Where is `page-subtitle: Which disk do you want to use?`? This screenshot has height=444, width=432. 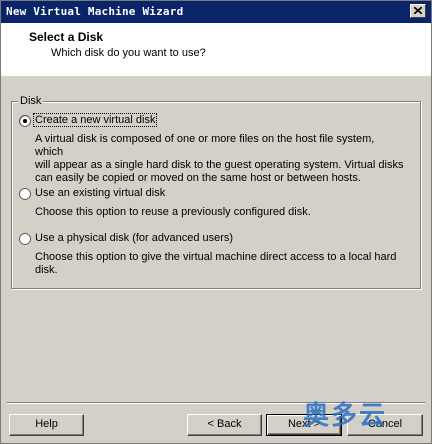
page-subtitle: Which disk do you want to use? is located at coordinates (128, 53).